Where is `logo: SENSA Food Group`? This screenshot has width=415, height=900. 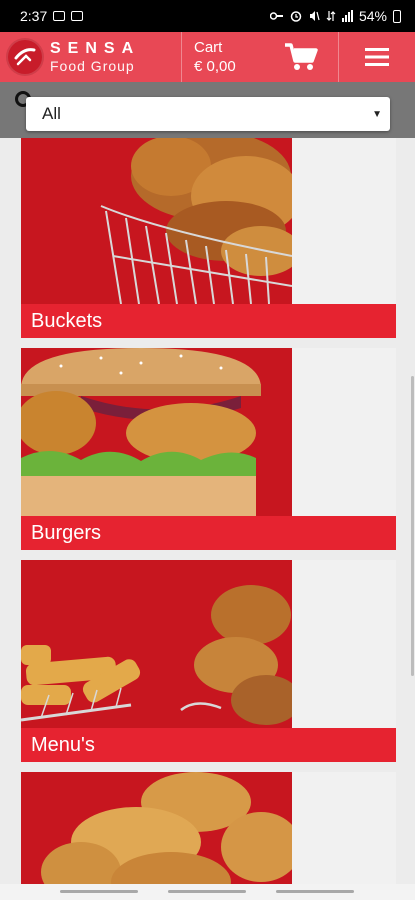
logo: SENSA Food Group is located at coordinates (91, 57).